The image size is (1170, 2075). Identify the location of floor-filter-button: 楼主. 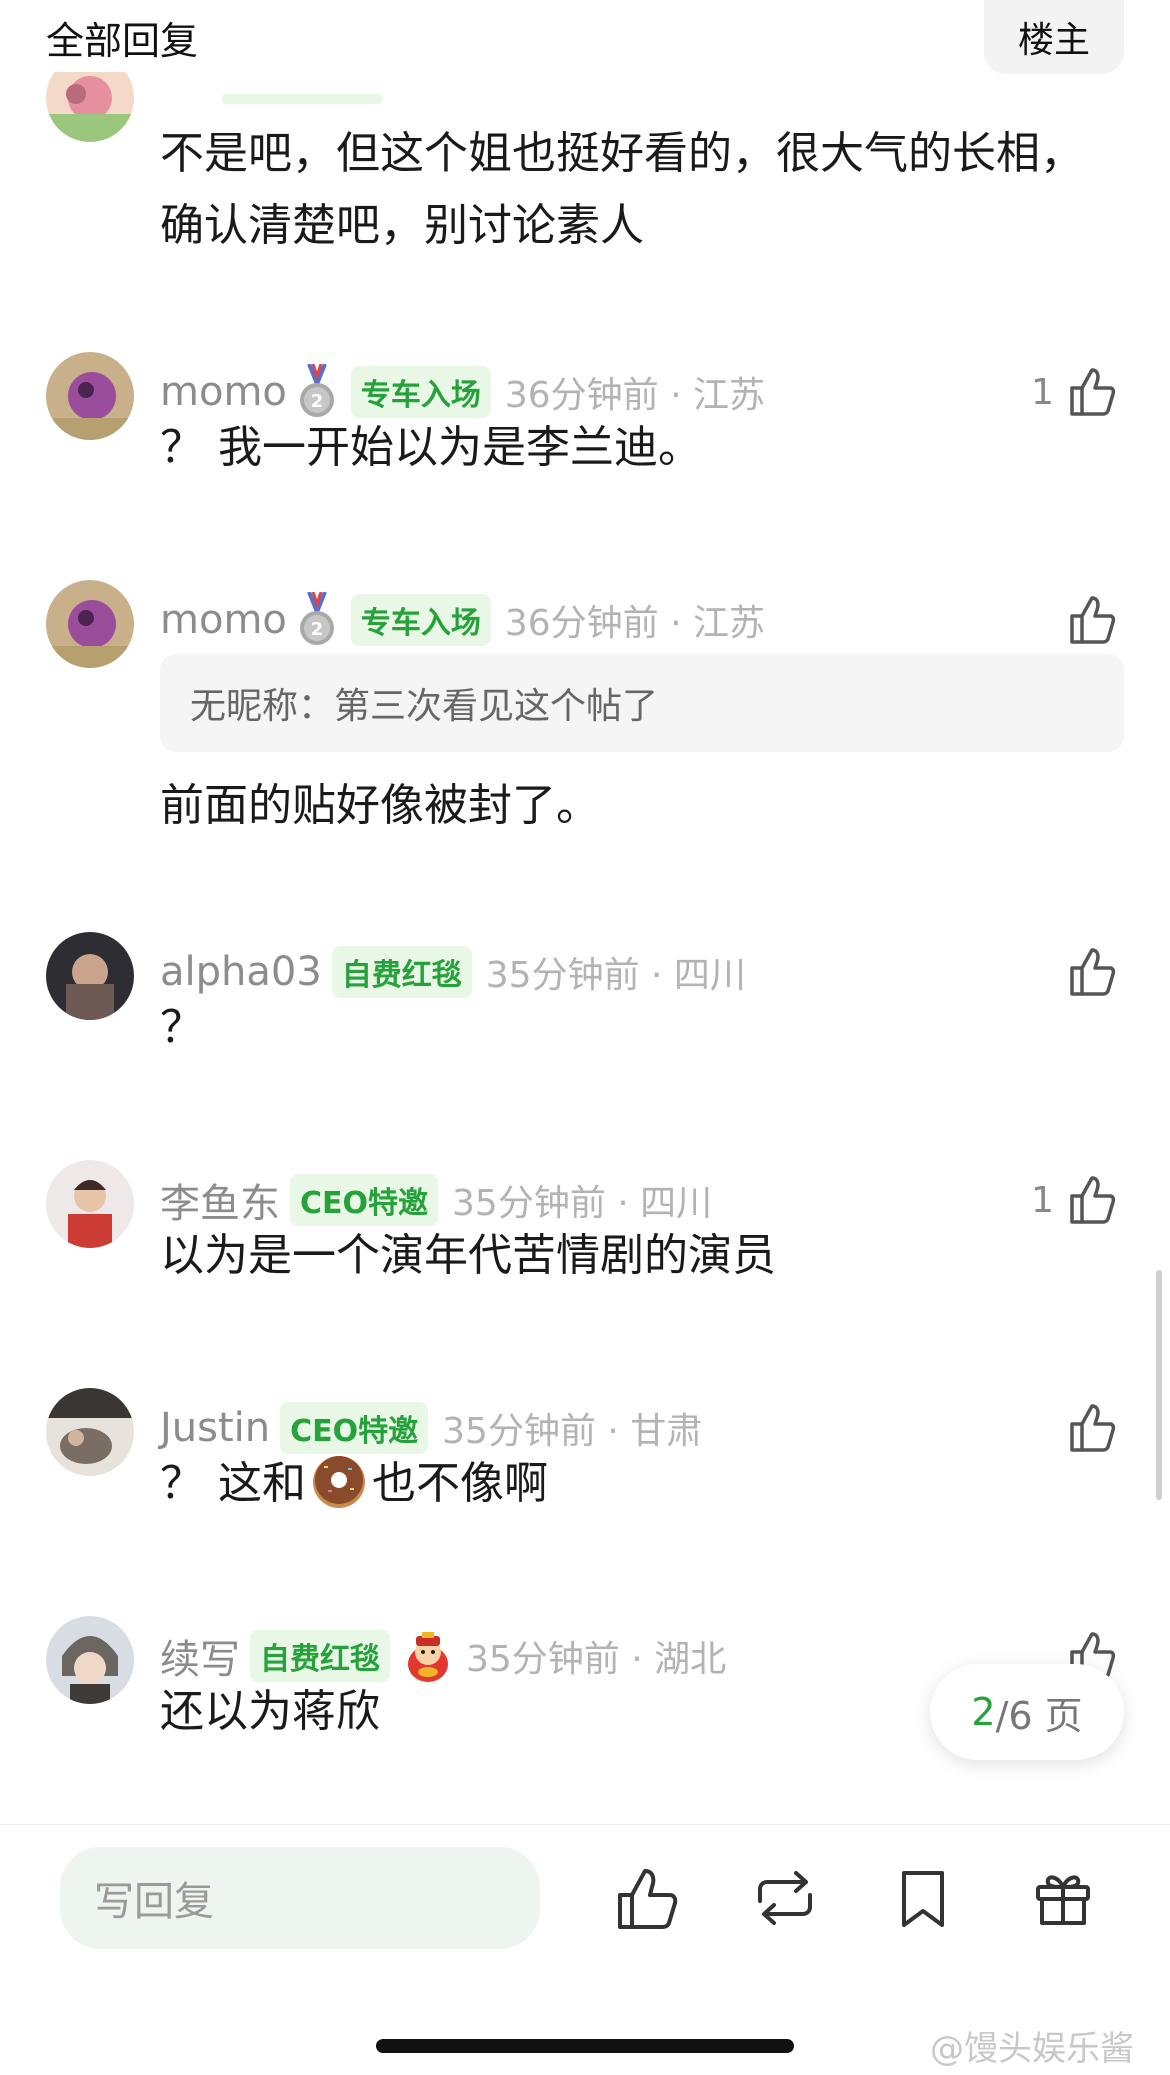
(1054, 37).